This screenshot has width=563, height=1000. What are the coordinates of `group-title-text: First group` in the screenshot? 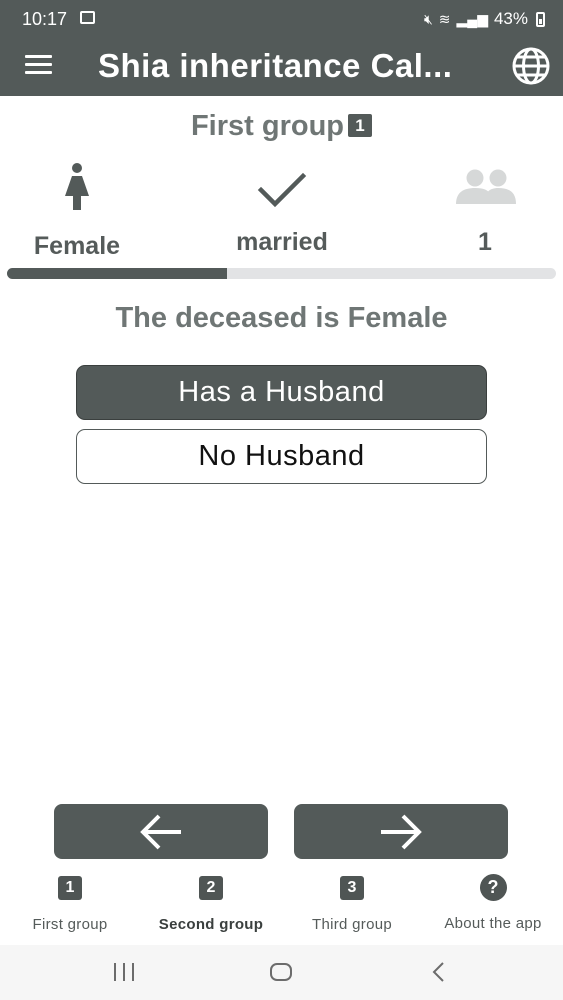 It's located at (267, 126).